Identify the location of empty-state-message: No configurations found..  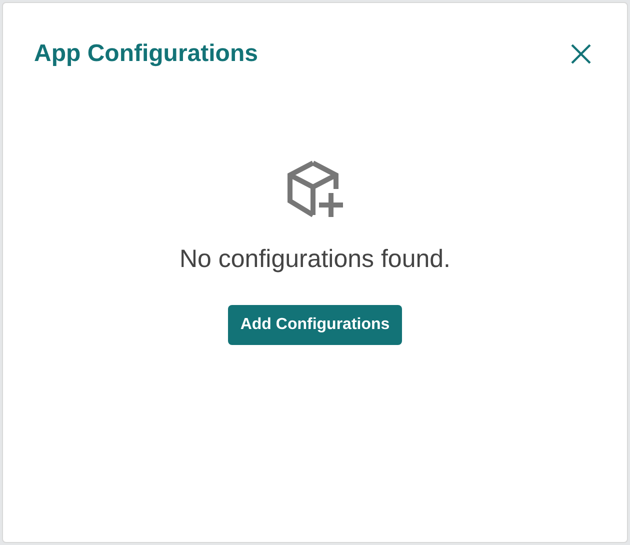
(314, 259).